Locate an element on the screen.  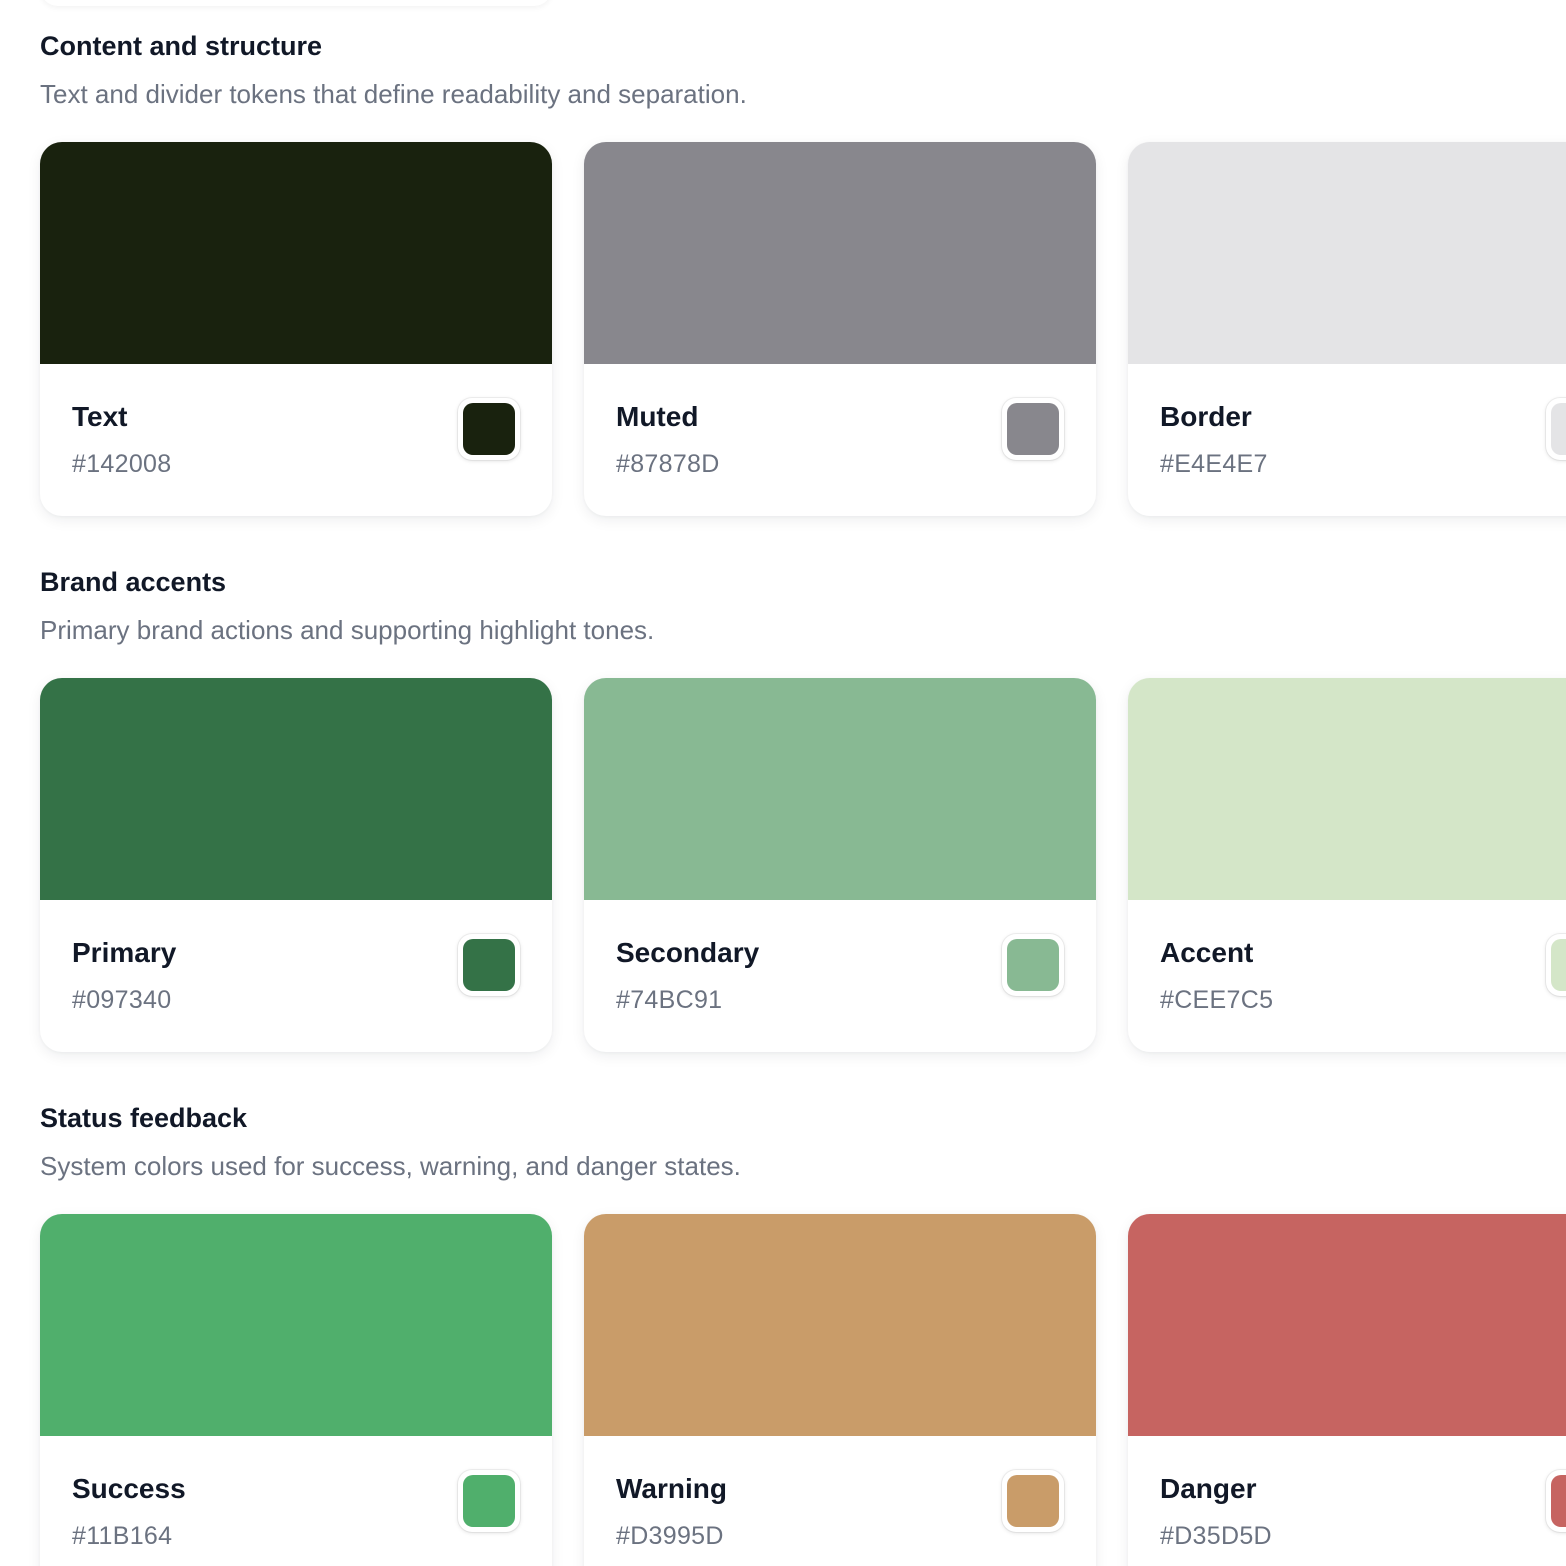
token-hex: #87878D is located at coordinates (668, 464).